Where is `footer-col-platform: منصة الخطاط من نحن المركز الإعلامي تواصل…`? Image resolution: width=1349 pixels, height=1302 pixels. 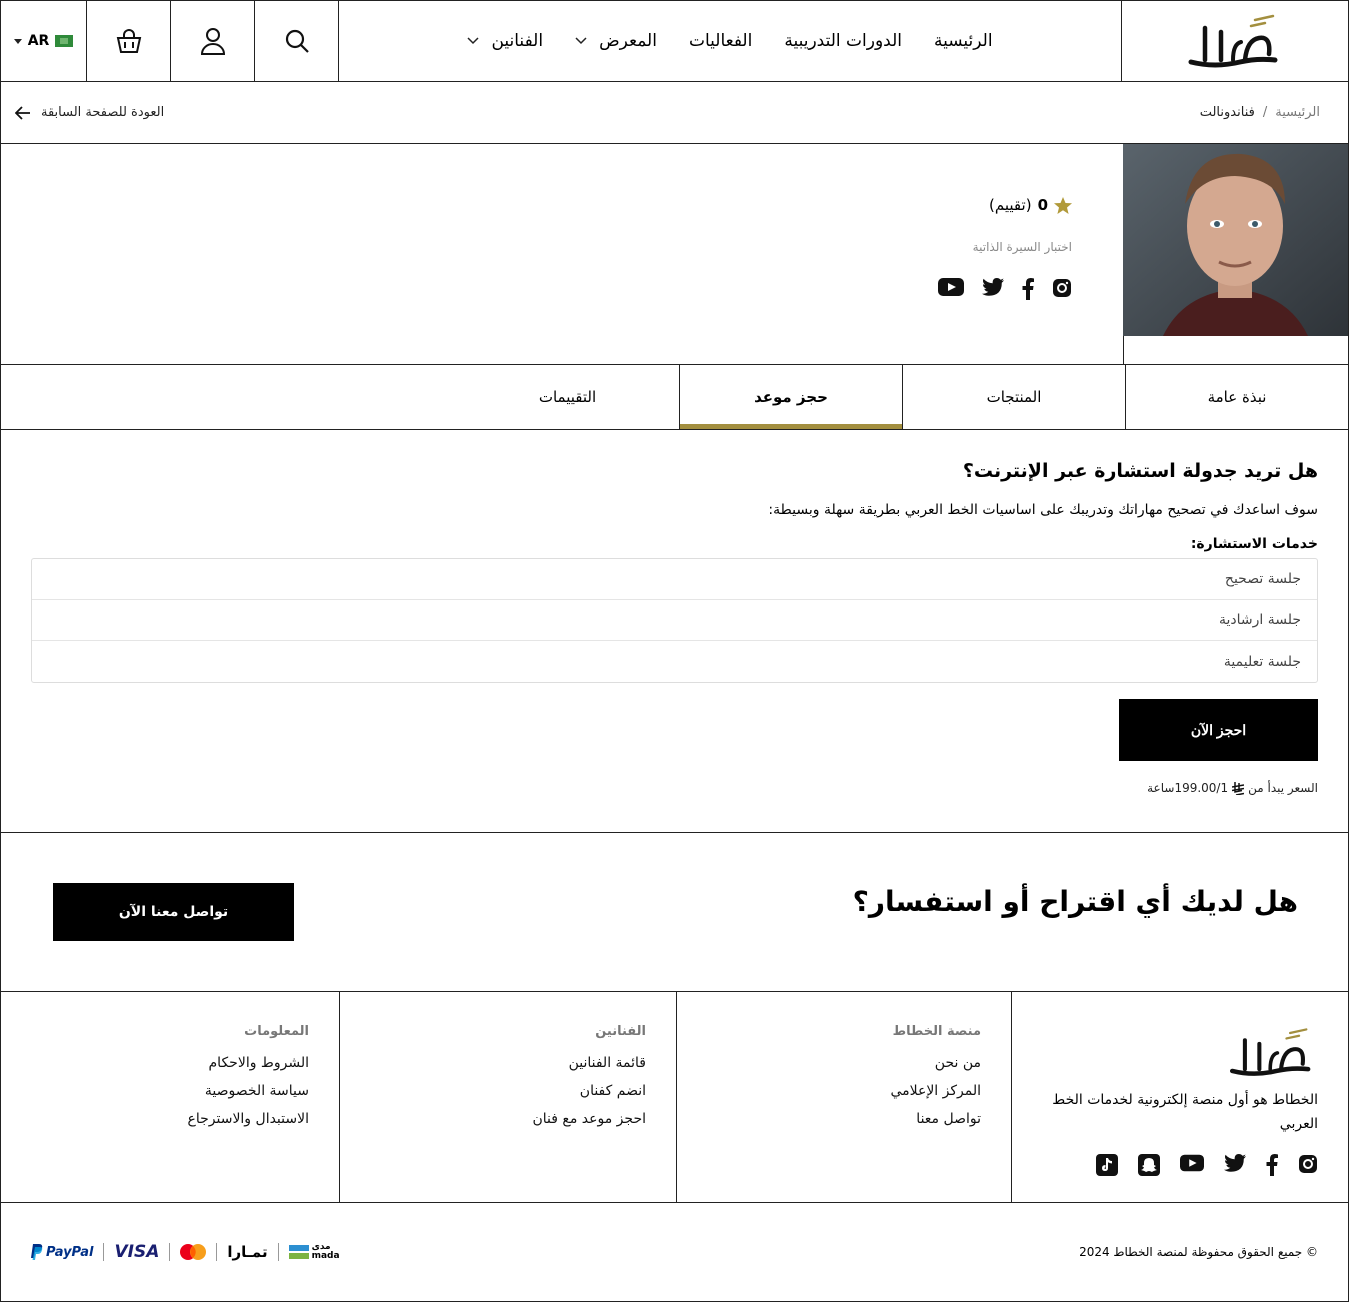
footer-col-platform: منصة الخطاط من نحن المركز الإعلامي تواصل… is located at coordinates (843, 1097).